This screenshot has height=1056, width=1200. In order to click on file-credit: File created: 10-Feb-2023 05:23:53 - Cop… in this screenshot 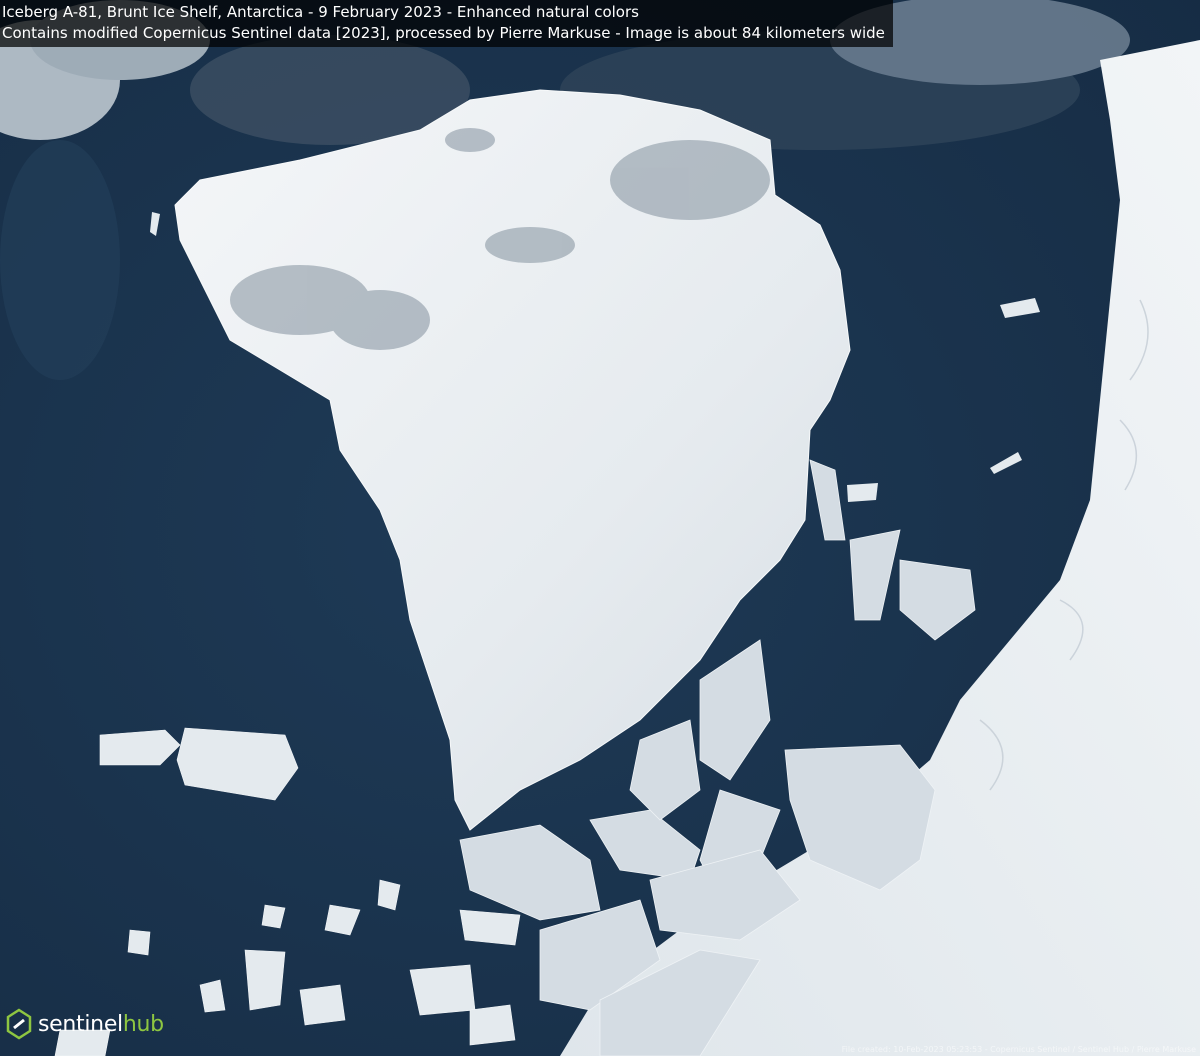, I will do `click(1018, 1049)`.